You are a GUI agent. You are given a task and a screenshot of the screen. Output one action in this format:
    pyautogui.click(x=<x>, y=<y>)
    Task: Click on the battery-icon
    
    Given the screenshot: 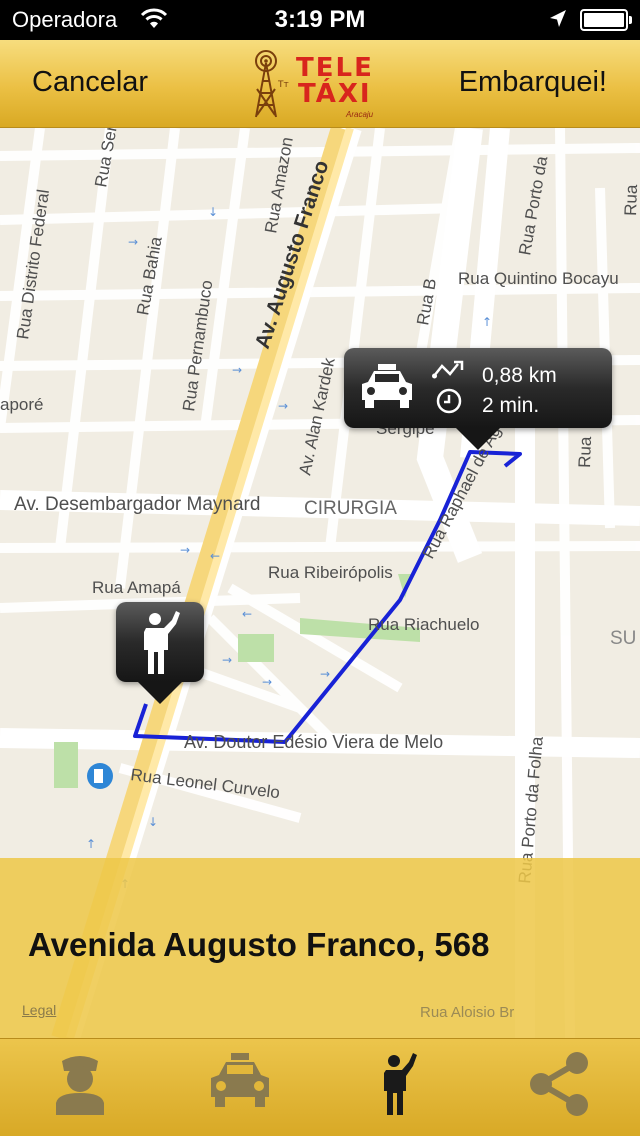 What is the action you would take?
    pyautogui.click(x=606, y=20)
    